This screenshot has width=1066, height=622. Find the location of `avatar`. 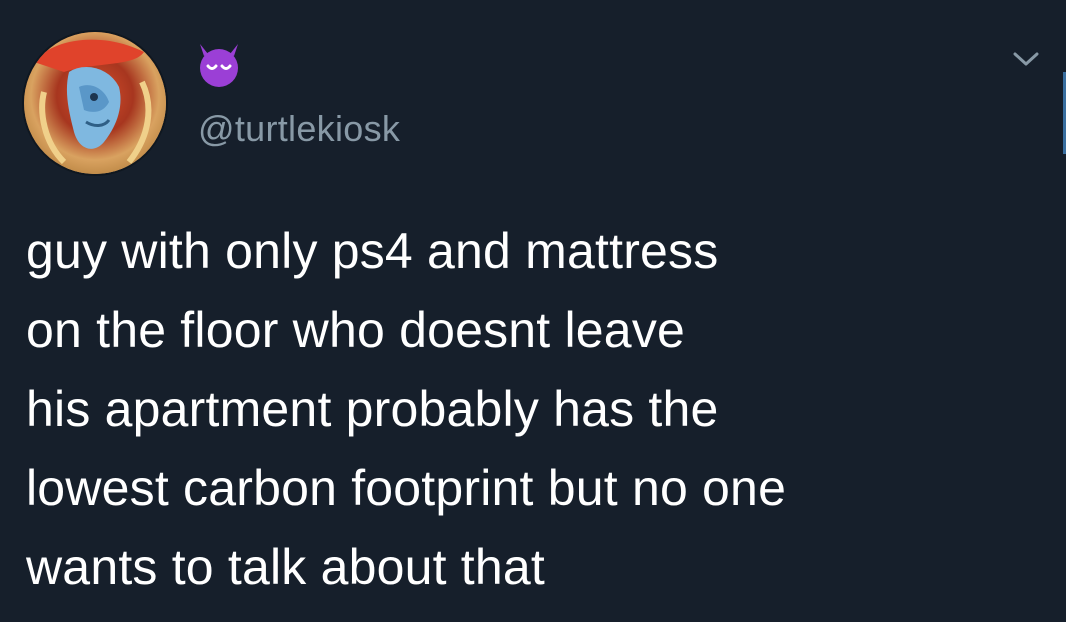

avatar is located at coordinates (95, 103).